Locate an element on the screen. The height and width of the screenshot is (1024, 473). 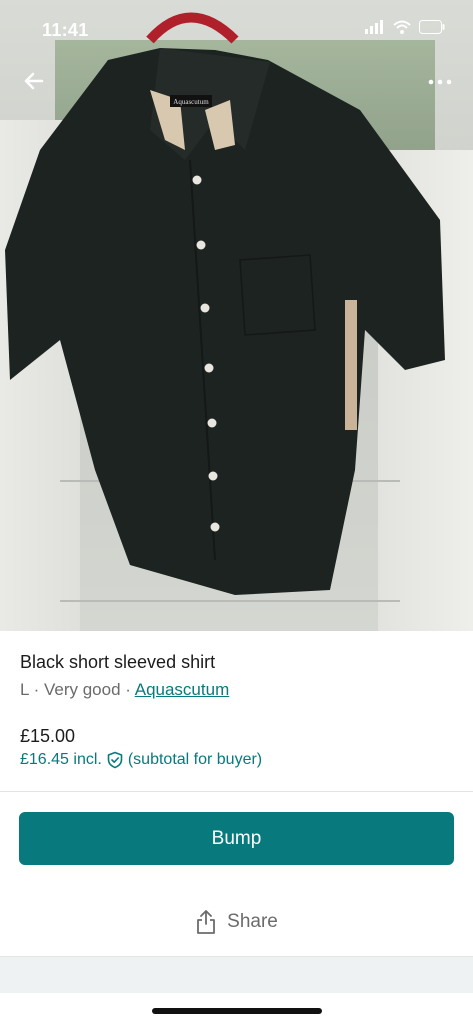
bump-button: Bump is located at coordinates (236, 838).